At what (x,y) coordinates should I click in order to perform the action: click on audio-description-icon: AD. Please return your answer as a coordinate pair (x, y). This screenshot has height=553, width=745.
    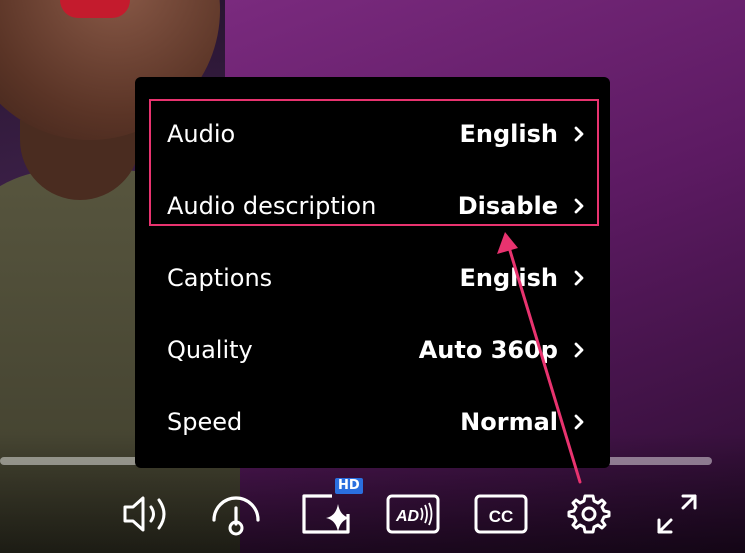
    Looking at the image, I should click on (413, 514).